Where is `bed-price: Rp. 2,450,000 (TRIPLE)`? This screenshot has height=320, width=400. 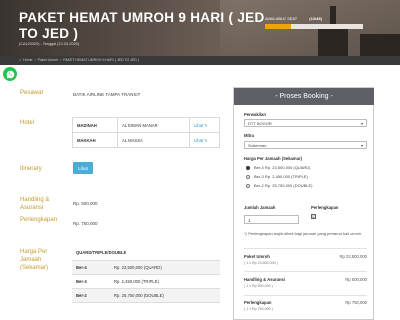
bed-price: Rp. 2,450,000 (TRIPLE) is located at coordinates (165, 281).